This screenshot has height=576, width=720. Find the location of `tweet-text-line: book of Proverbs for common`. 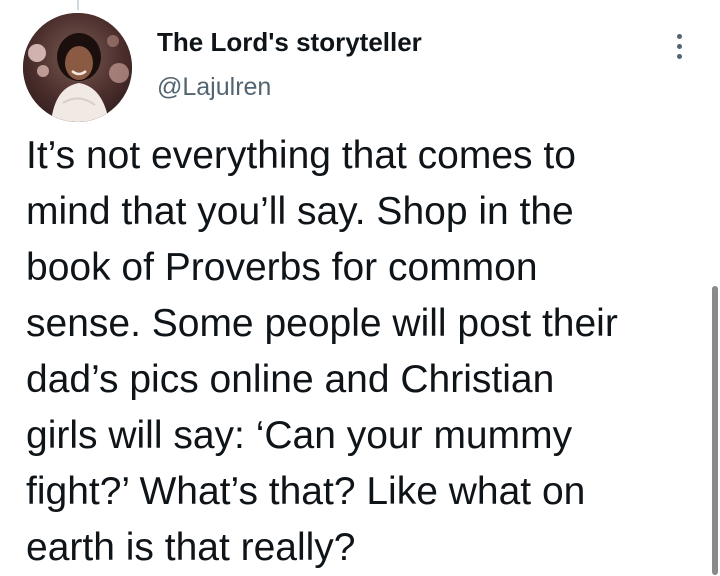

tweet-text-line: book of Proverbs for common is located at coordinates (282, 267).